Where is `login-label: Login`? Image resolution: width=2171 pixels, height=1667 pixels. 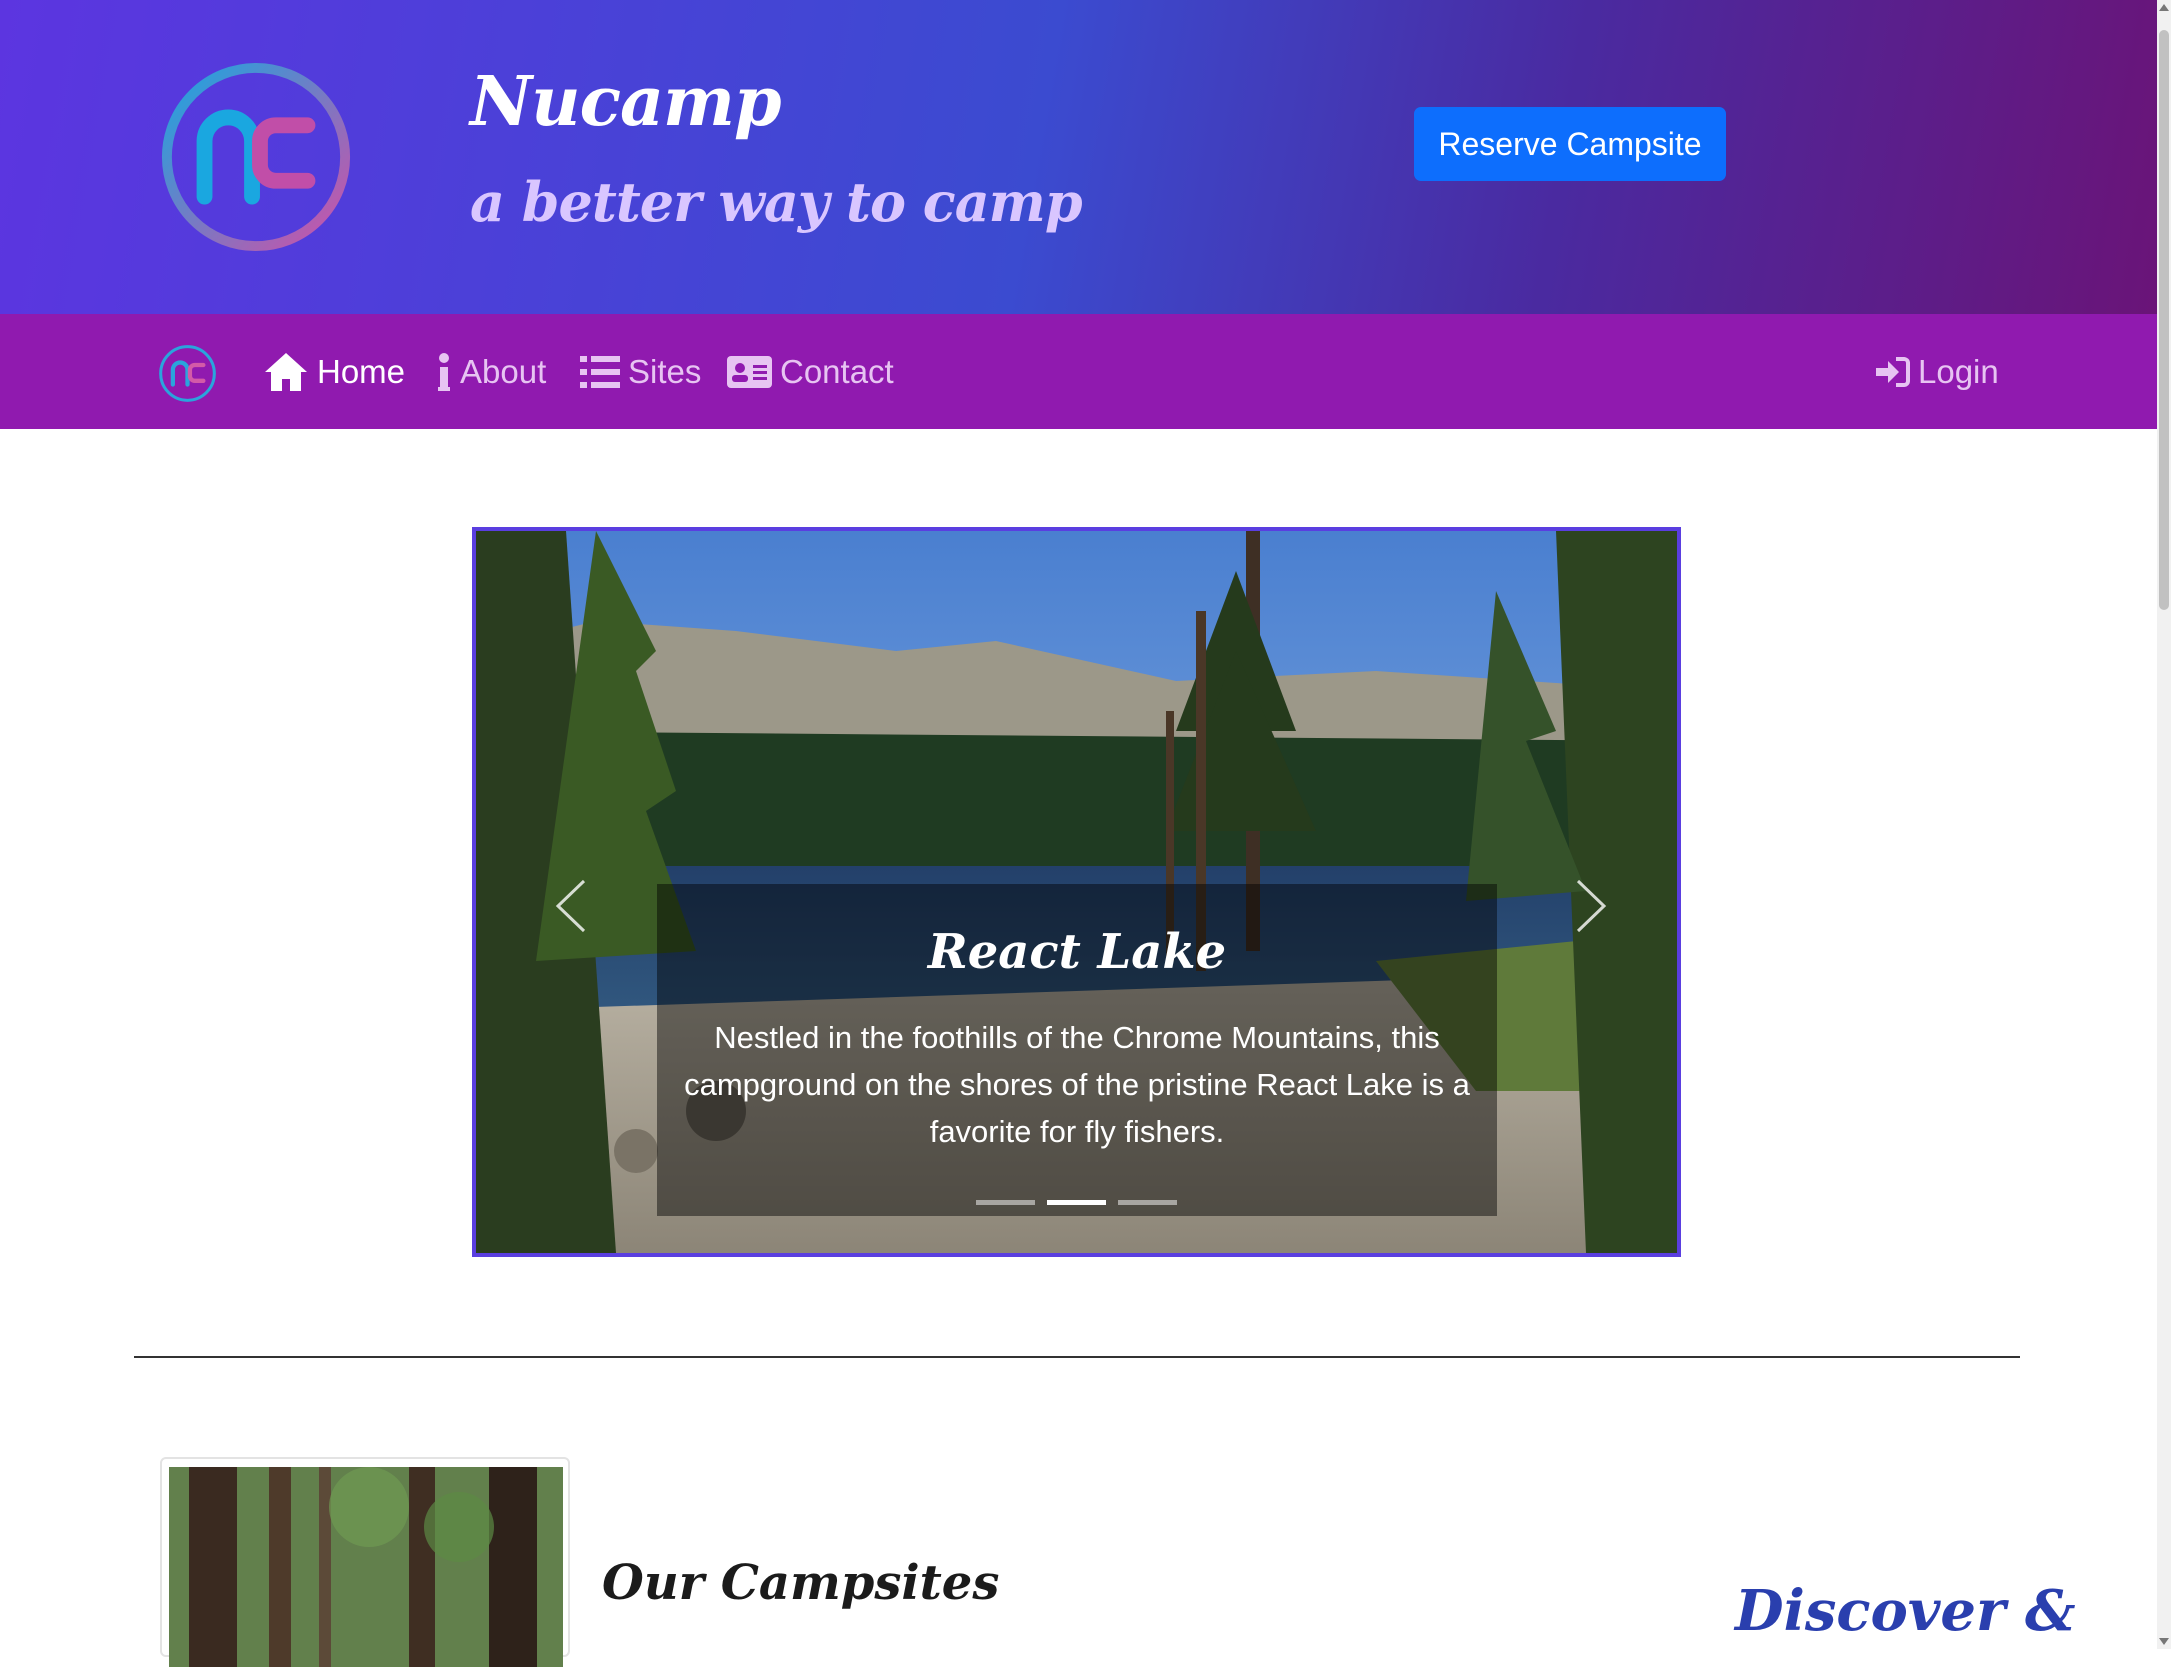 login-label: Login is located at coordinates (1958, 371).